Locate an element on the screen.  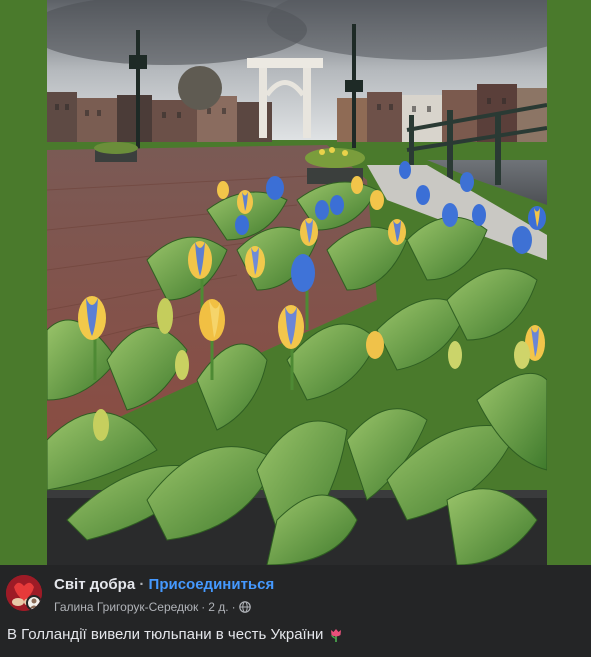
group-avatar is located at coordinates (24, 593).